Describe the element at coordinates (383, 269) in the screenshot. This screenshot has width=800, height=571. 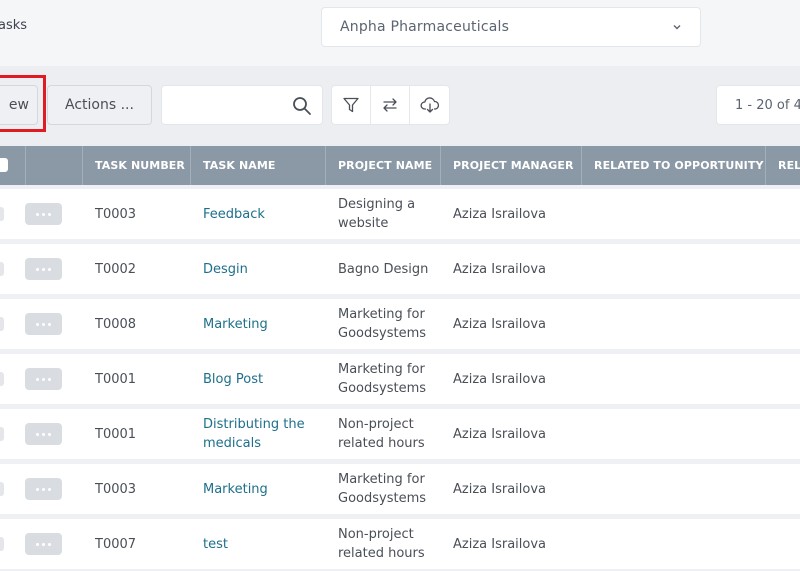
I see `project-name-cell: Bagno Design` at that location.